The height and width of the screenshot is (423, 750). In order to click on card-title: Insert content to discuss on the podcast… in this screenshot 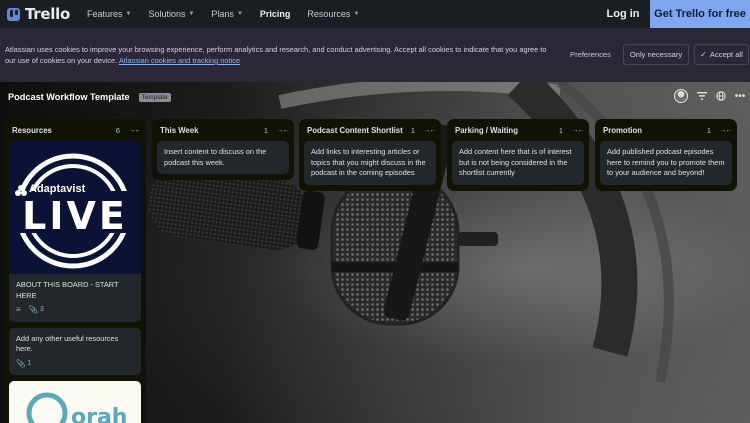, I will do `click(215, 157)`.